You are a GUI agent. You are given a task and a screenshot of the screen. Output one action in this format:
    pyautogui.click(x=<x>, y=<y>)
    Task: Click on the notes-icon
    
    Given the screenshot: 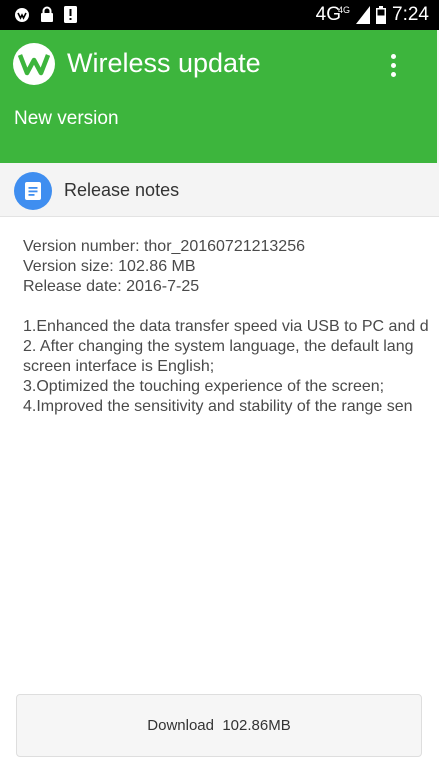 What is the action you would take?
    pyautogui.click(x=33, y=191)
    